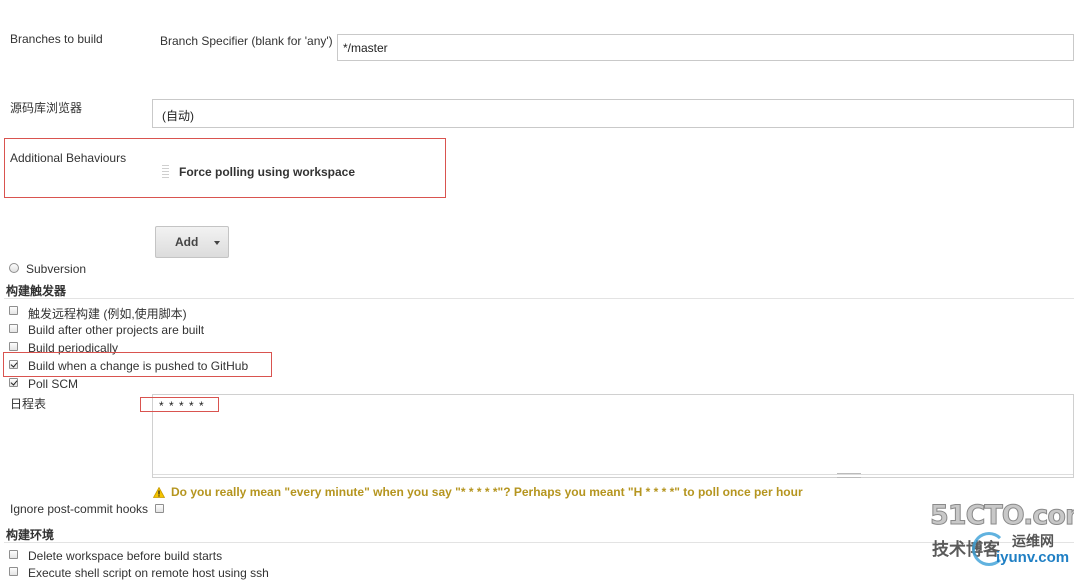  I want to click on subversion-radio, so click(14, 268).